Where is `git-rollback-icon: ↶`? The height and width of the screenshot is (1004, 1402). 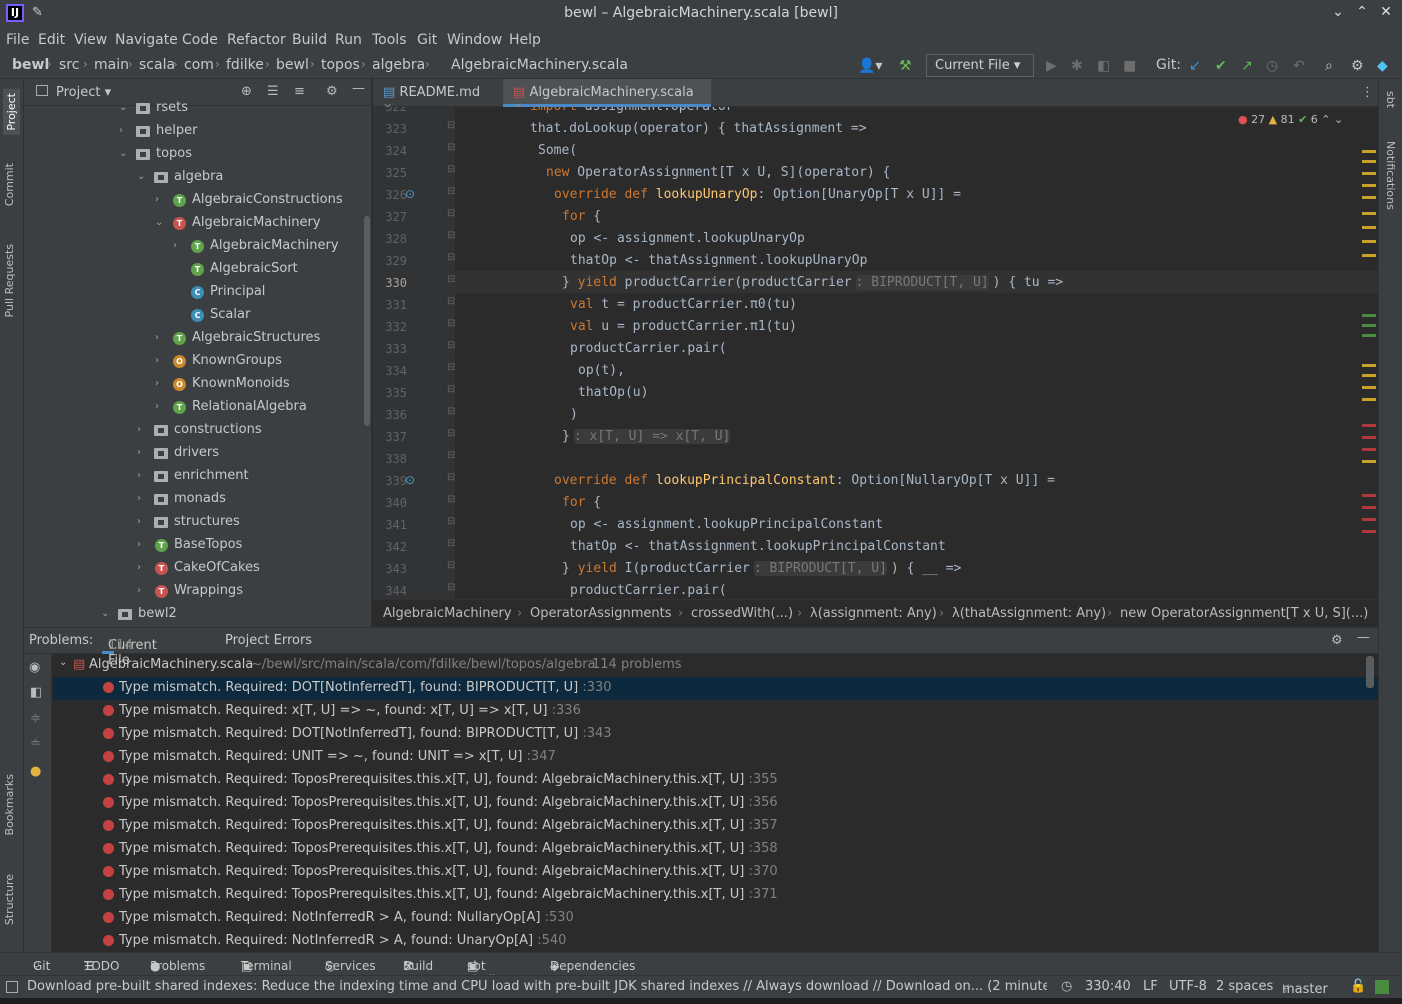
git-rollback-icon: ↶ is located at coordinates (1299, 66).